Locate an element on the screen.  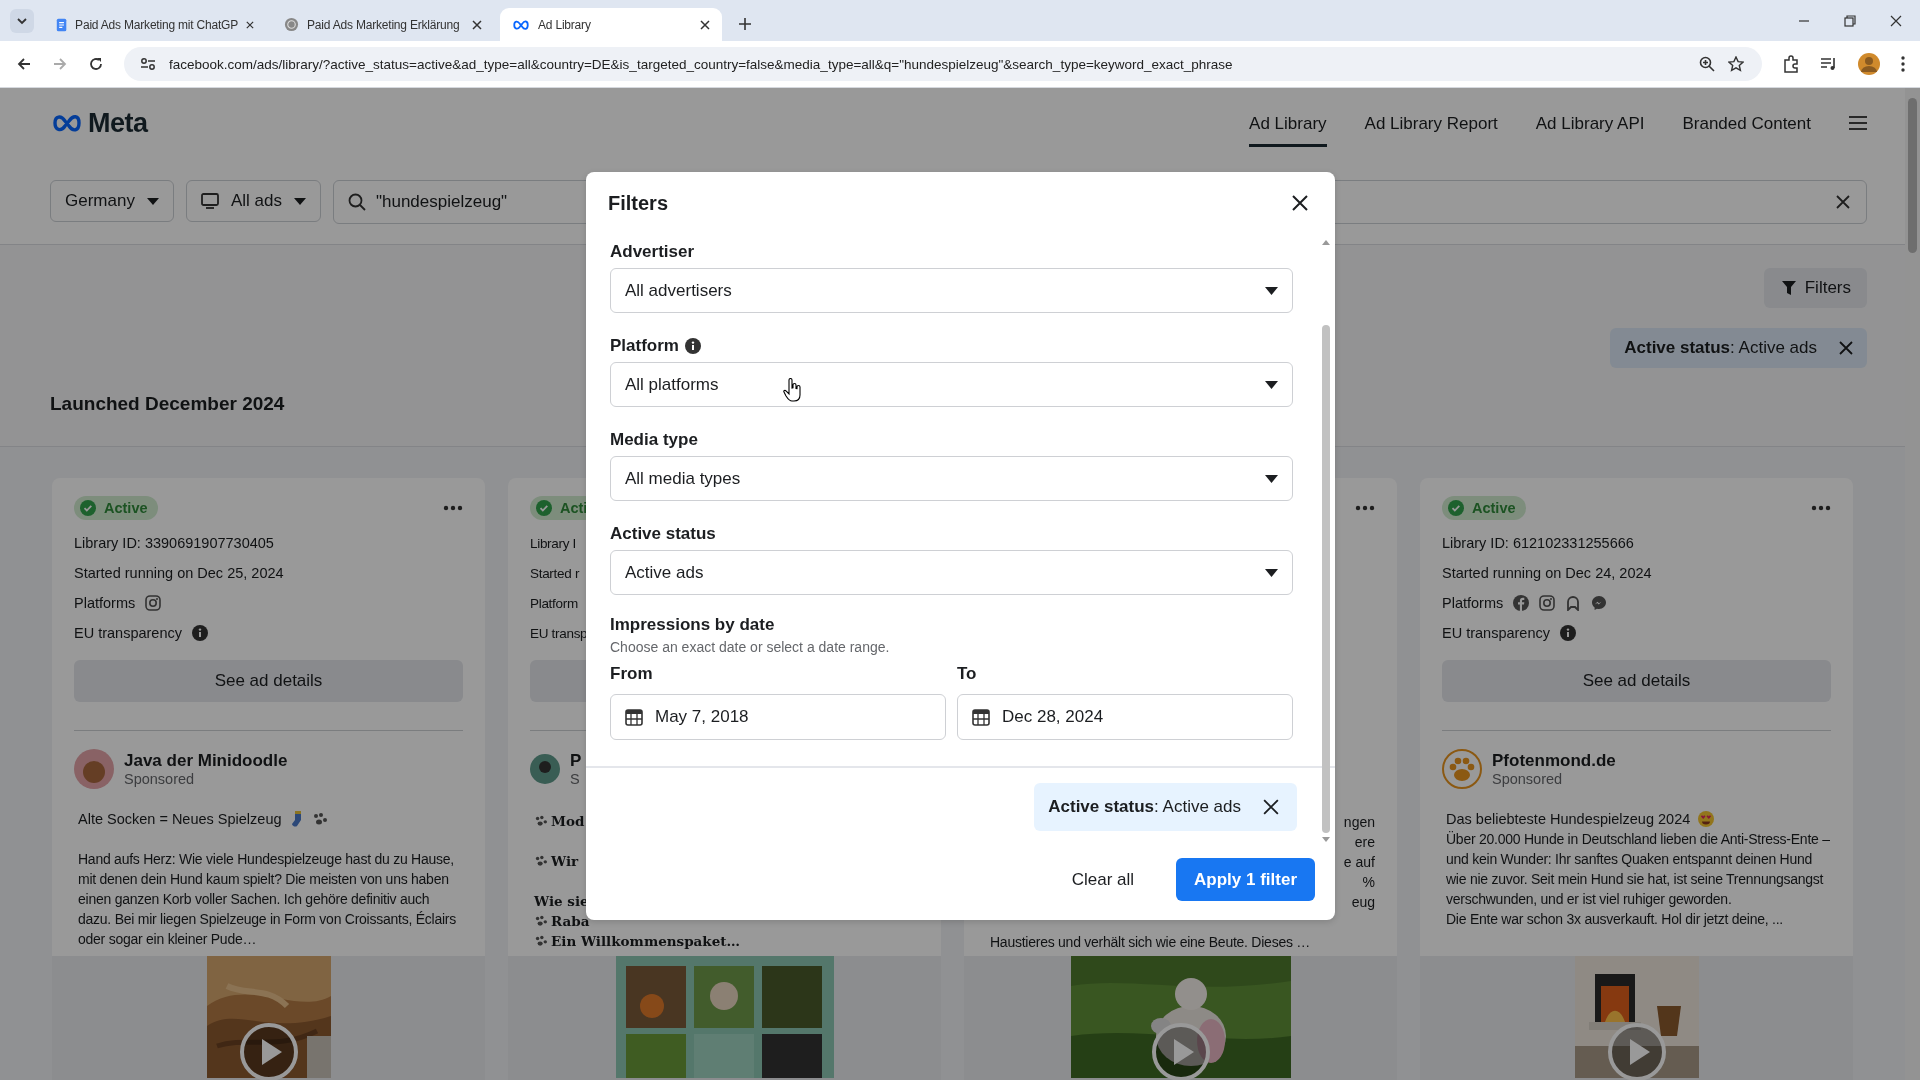
ad-text: % is located at coordinates (1368, 882).